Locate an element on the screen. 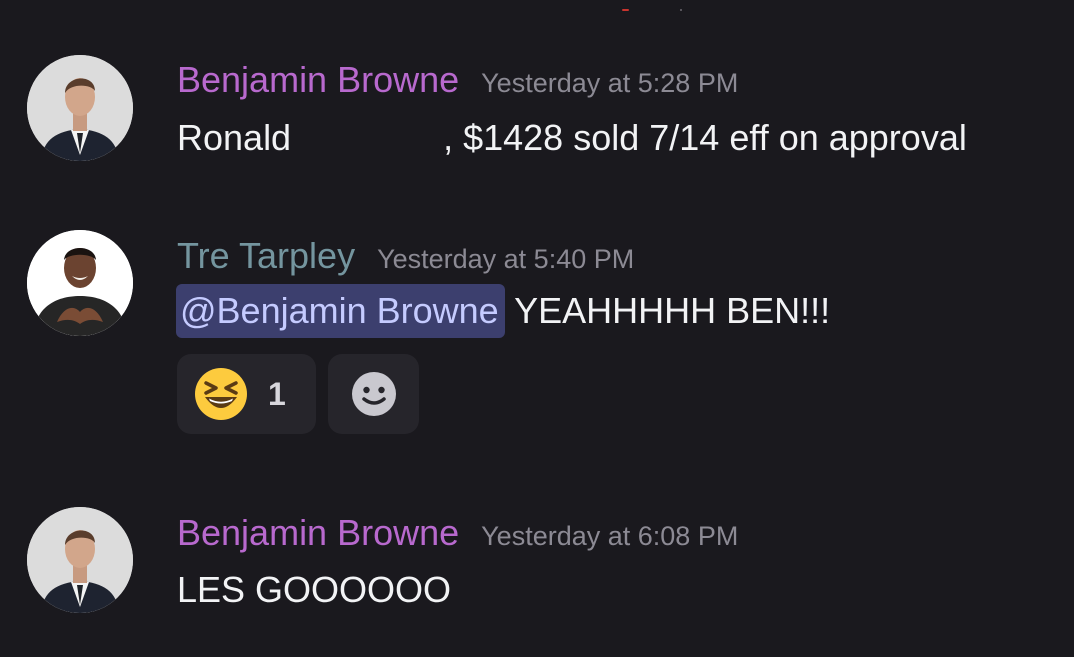 Image resolution: width=1074 pixels, height=657 pixels. reactions-bar: 1 is located at coordinates (298, 394).